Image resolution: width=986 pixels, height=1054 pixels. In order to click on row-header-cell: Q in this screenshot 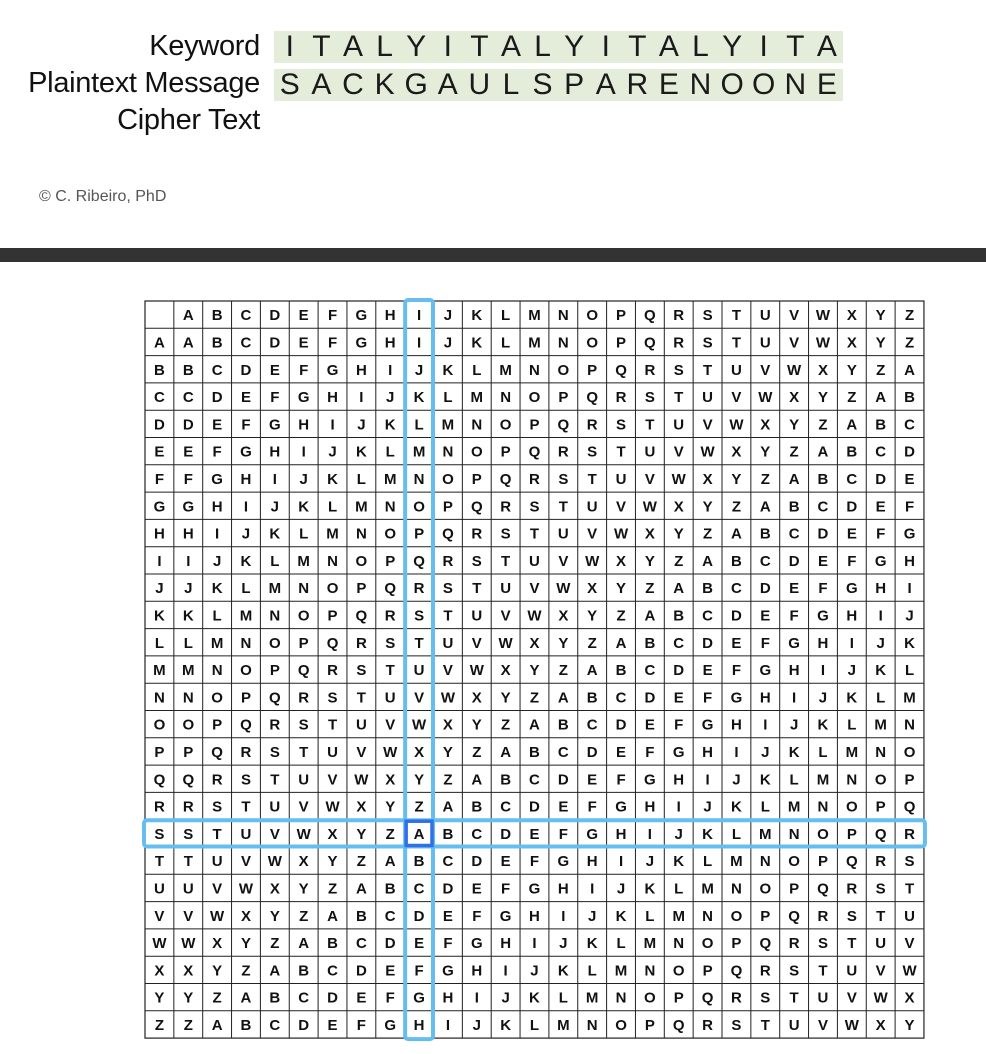, I will do `click(160, 779)`.